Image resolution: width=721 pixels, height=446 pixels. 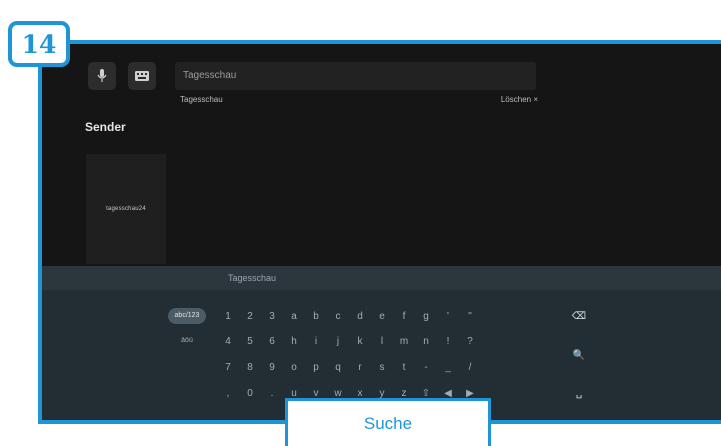 What do you see at coordinates (338, 341) in the screenshot?
I see `keyboard-key: j` at bounding box center [338, 341].